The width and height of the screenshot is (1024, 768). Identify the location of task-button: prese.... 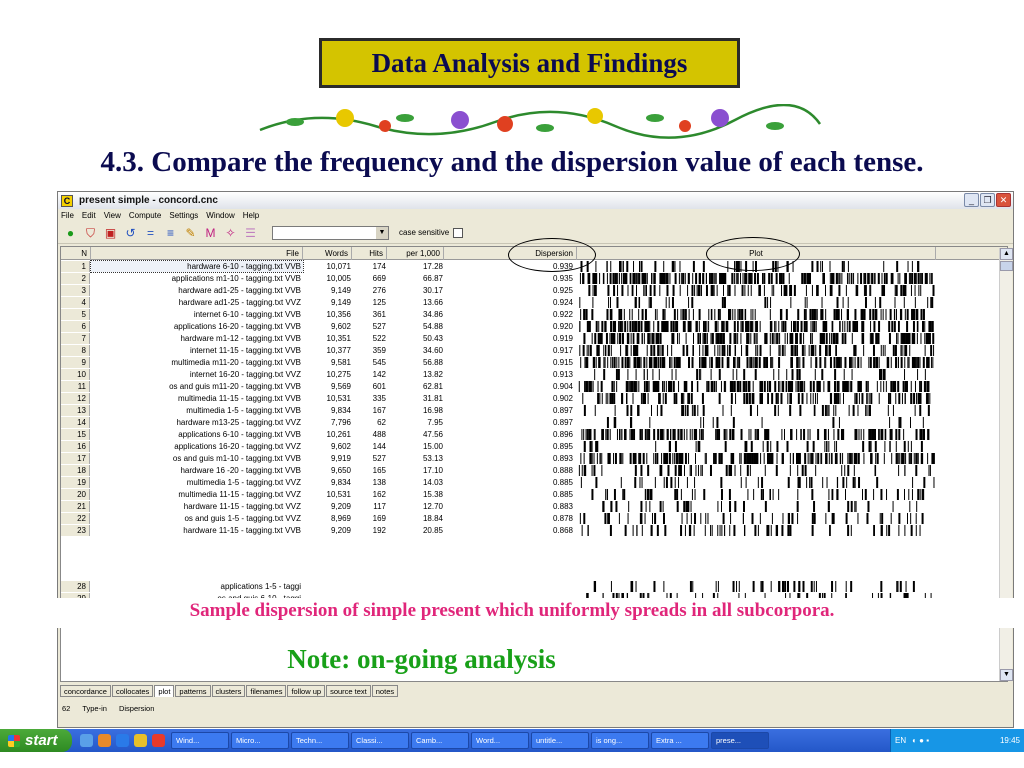
(740, 740).